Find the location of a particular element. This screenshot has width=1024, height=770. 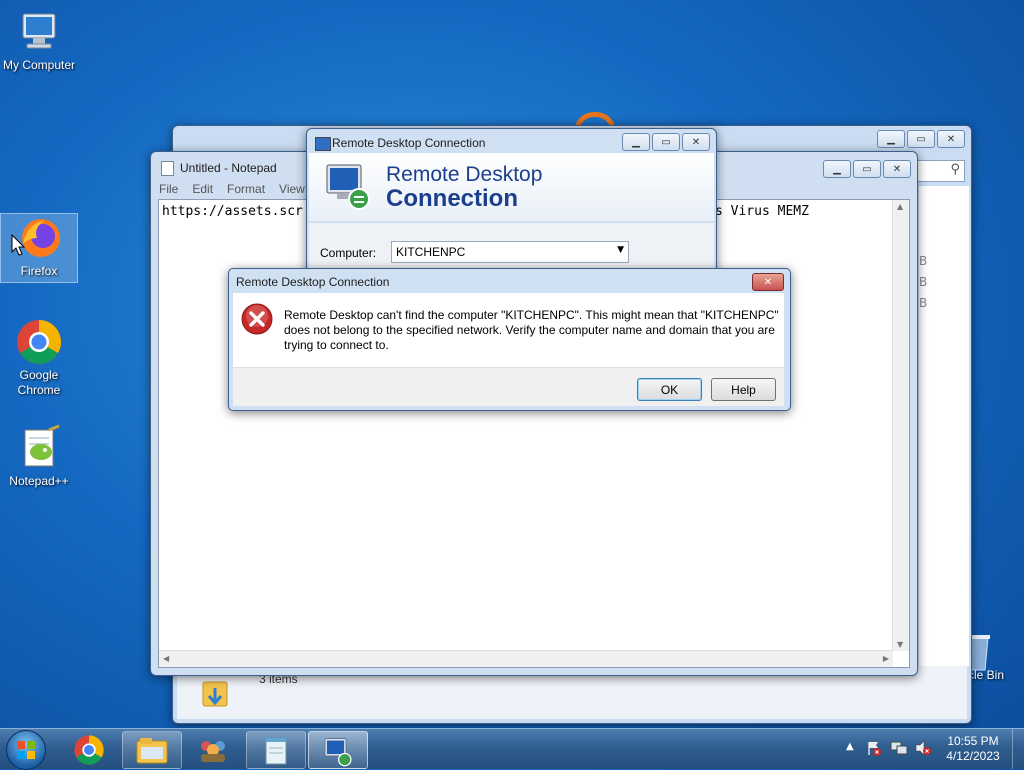

search-icon: ⚲ is located at coordinates (955, 169).